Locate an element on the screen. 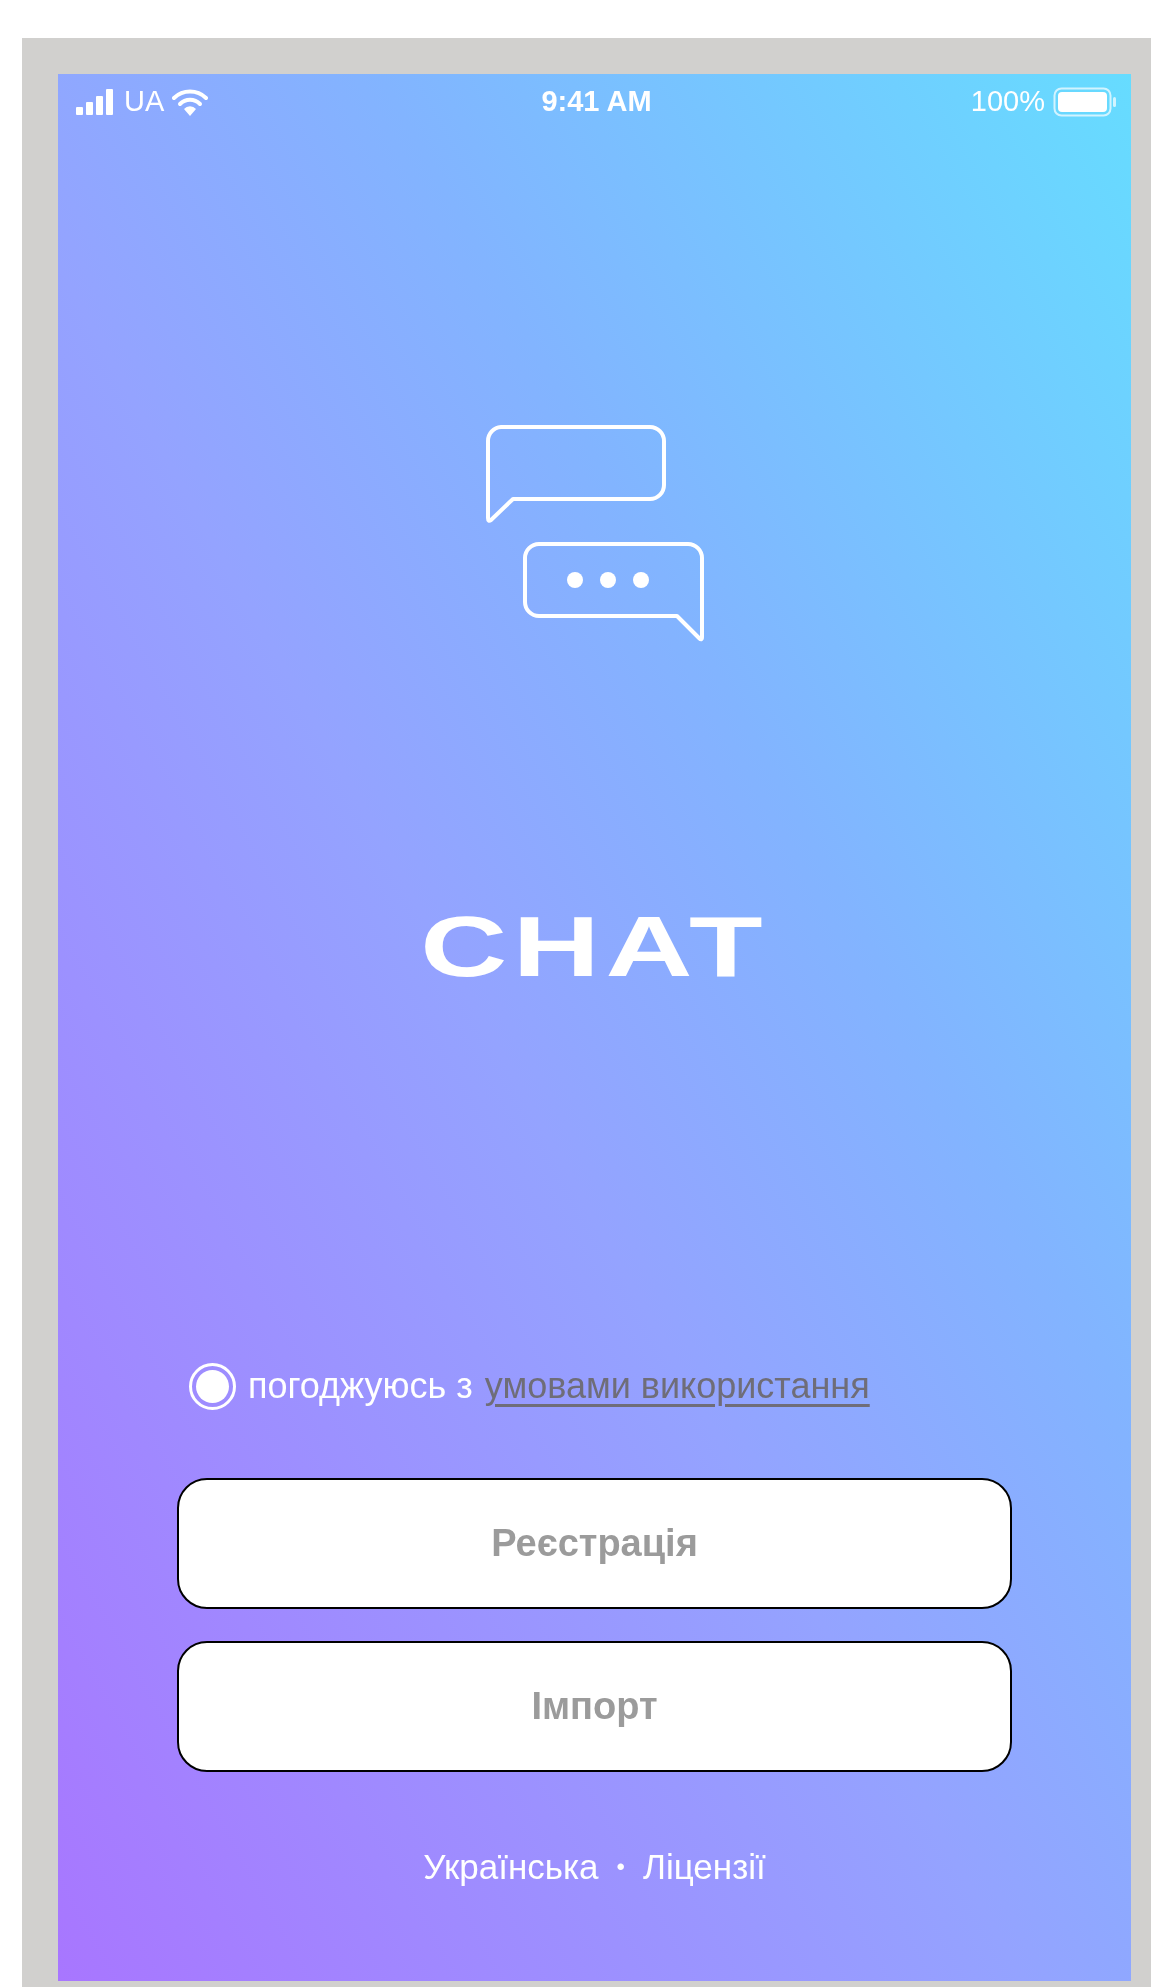 Image resolution: width=1151 pixels, height=1987 pixels. agree-radio is located at coordinates (212, 1386).